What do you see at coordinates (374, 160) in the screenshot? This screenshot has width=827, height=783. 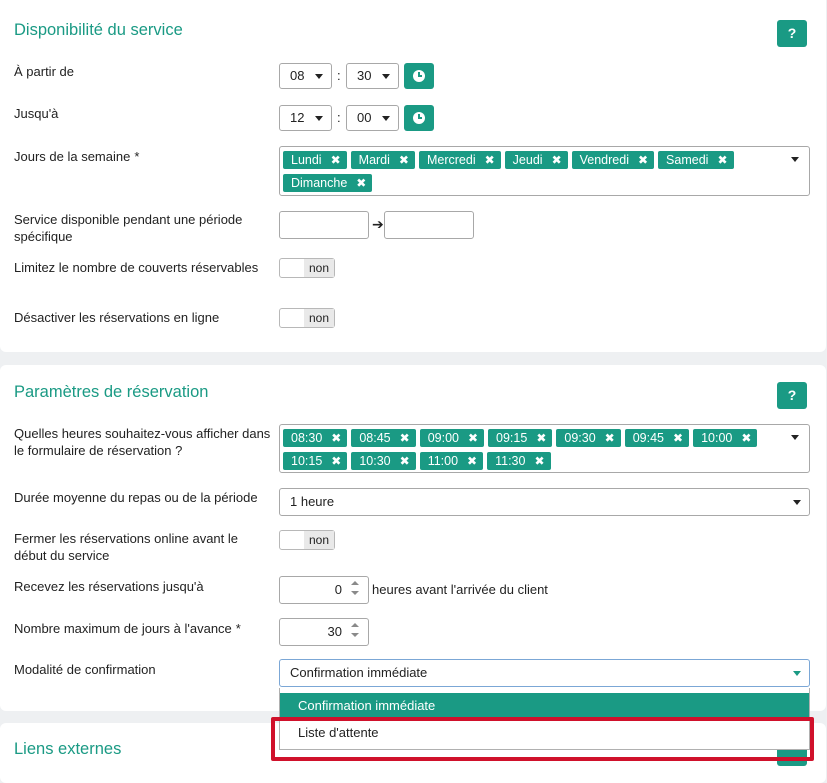 I see `day-tag-label: Mardi` at bounding box center [374, 160].